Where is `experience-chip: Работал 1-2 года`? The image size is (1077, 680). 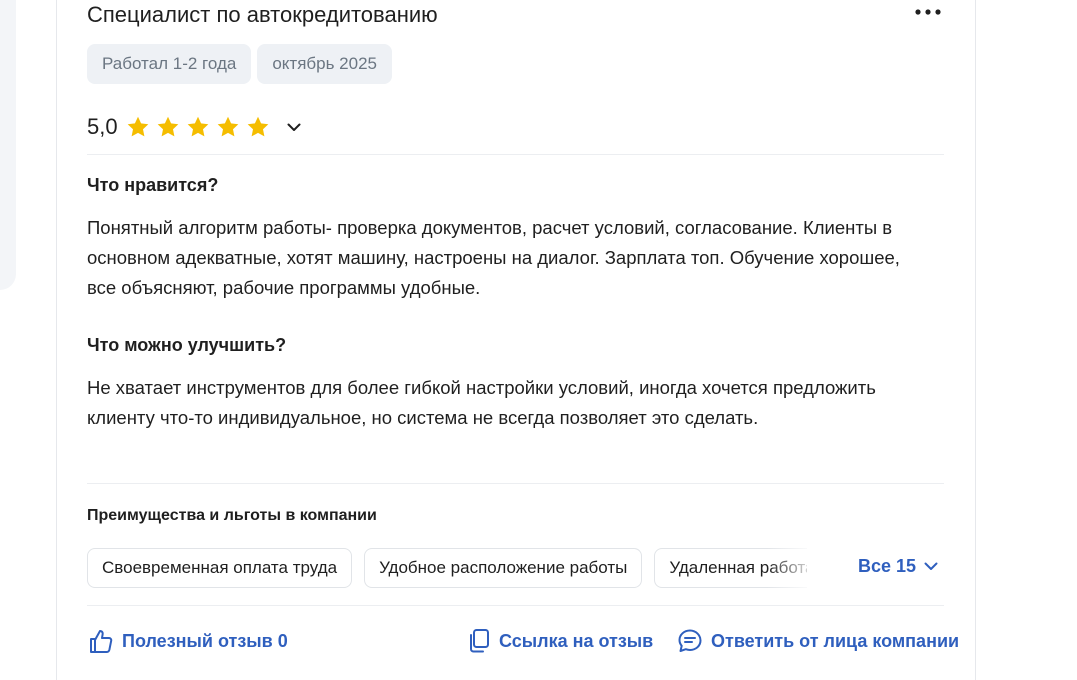 experience-chip: Работал 1-2 года is located at coordinates (169, 64).